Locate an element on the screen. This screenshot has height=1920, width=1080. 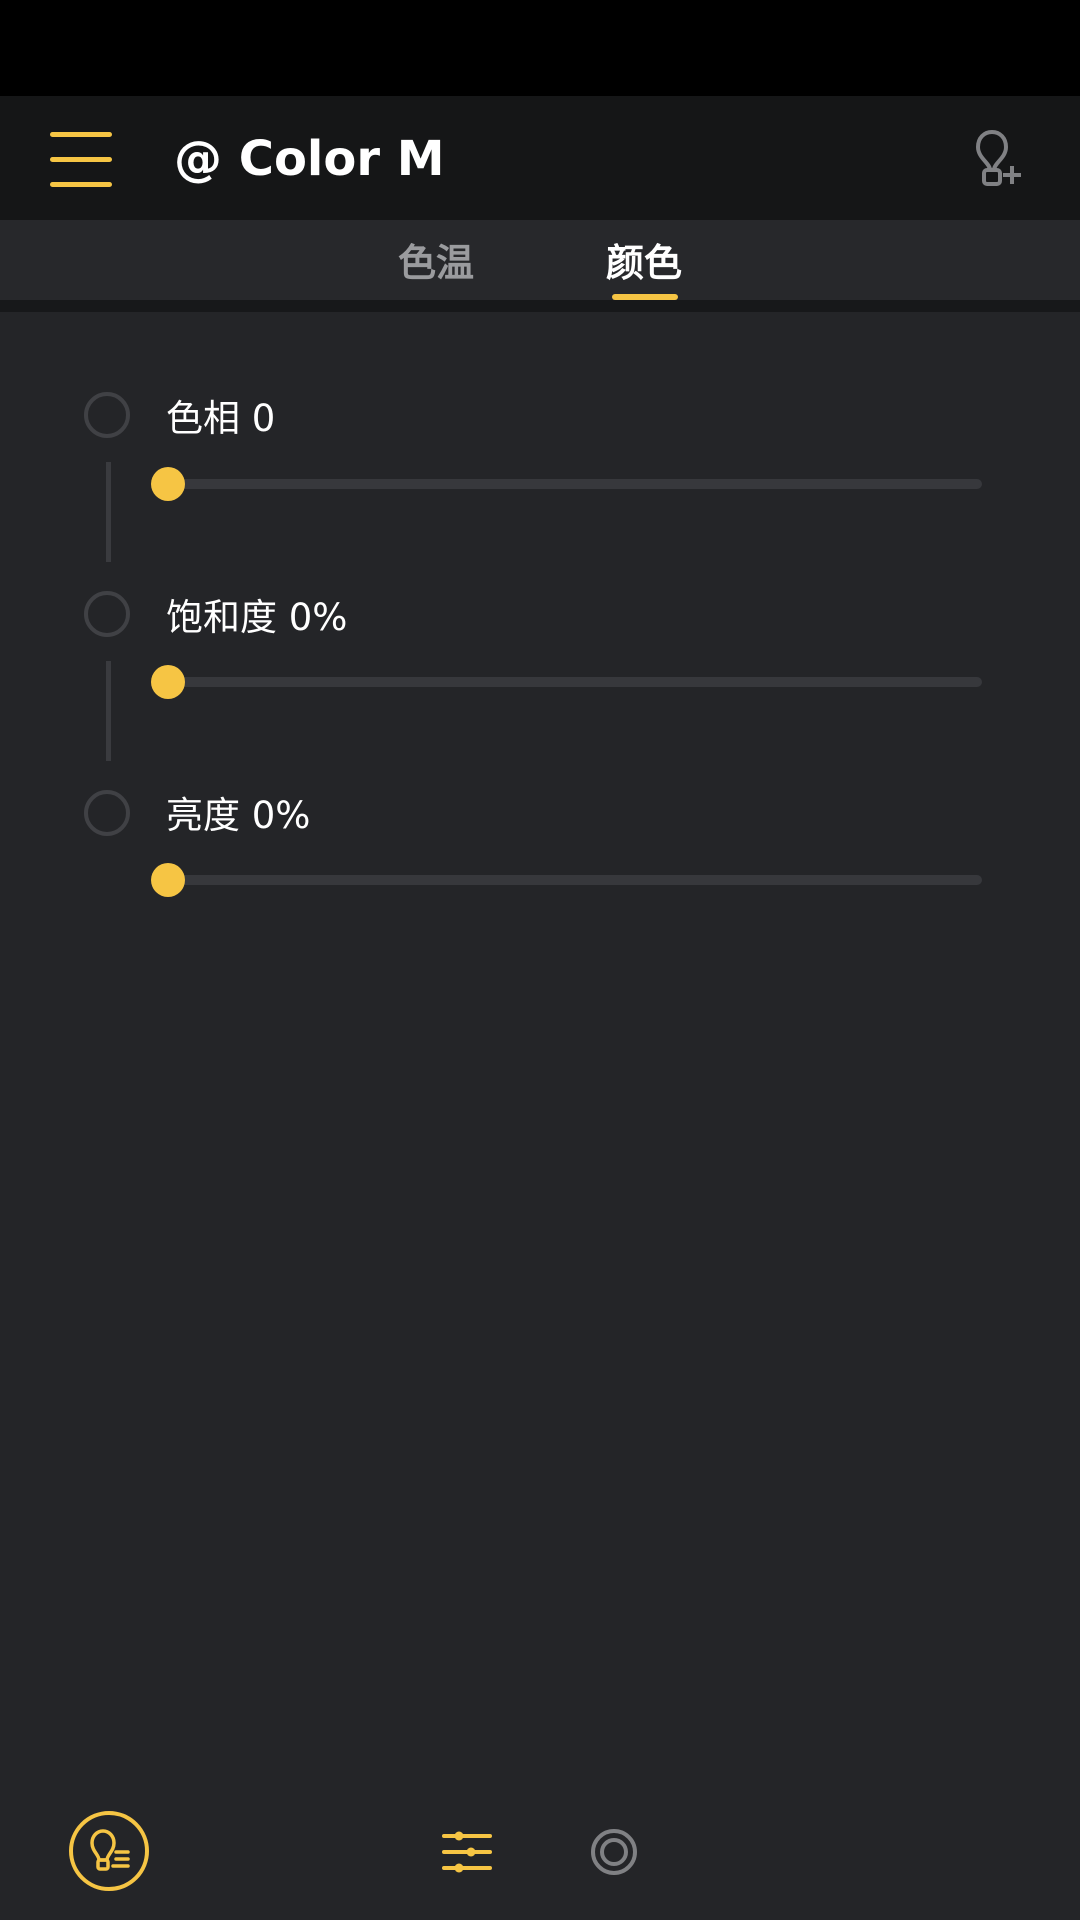
hue-slider is located at coordinates (566, 484).